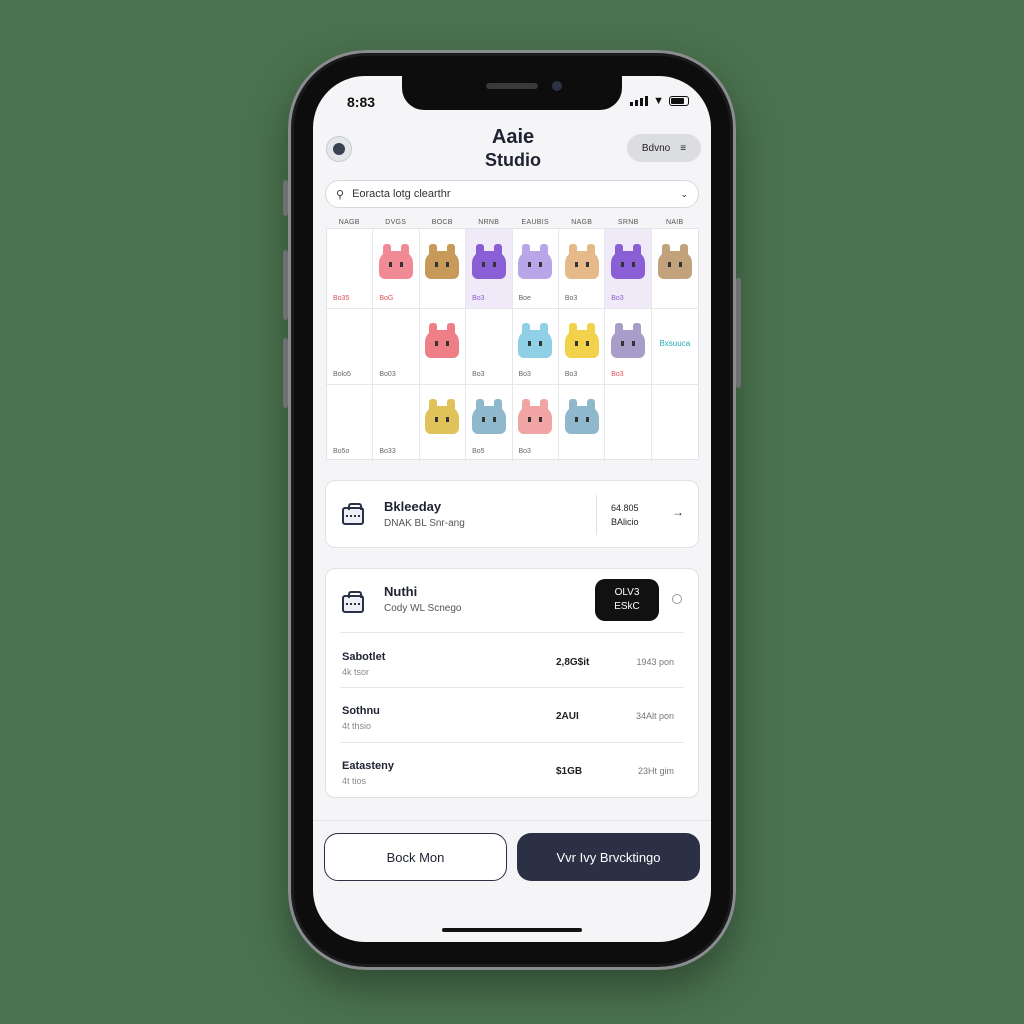  I want to click on grid-cell-label: Boe, so click(524, 298).